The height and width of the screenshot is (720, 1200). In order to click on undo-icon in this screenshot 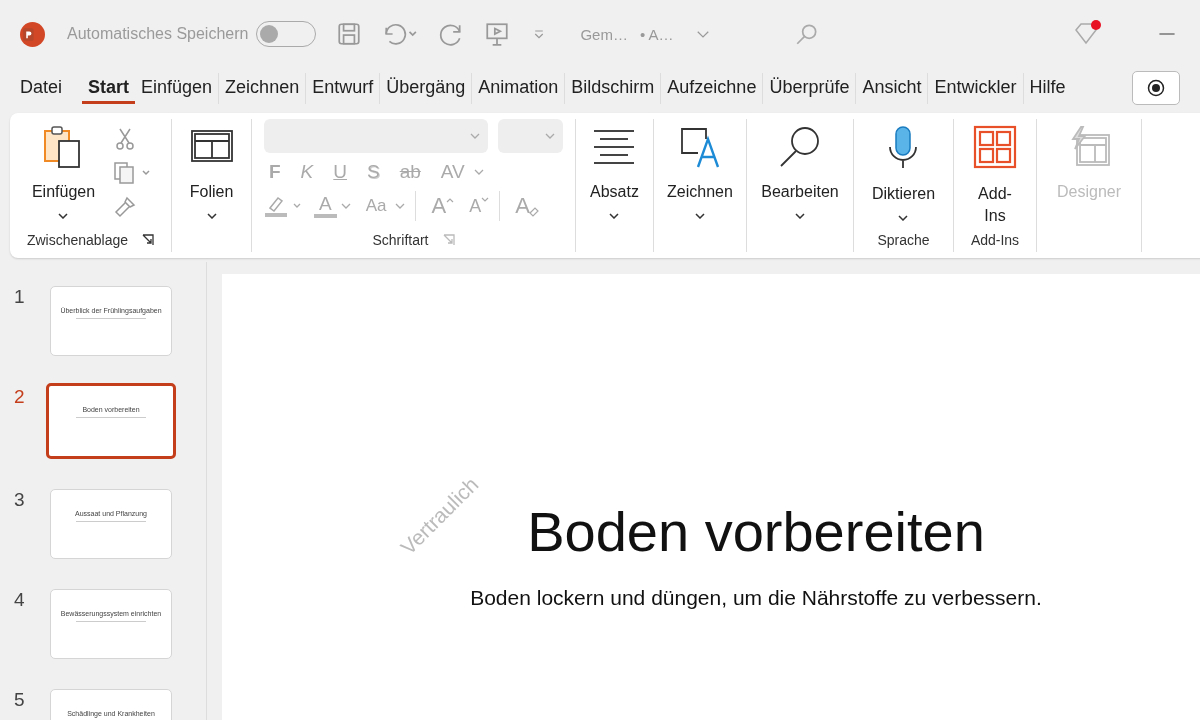, I will do `click(400, 34)`.